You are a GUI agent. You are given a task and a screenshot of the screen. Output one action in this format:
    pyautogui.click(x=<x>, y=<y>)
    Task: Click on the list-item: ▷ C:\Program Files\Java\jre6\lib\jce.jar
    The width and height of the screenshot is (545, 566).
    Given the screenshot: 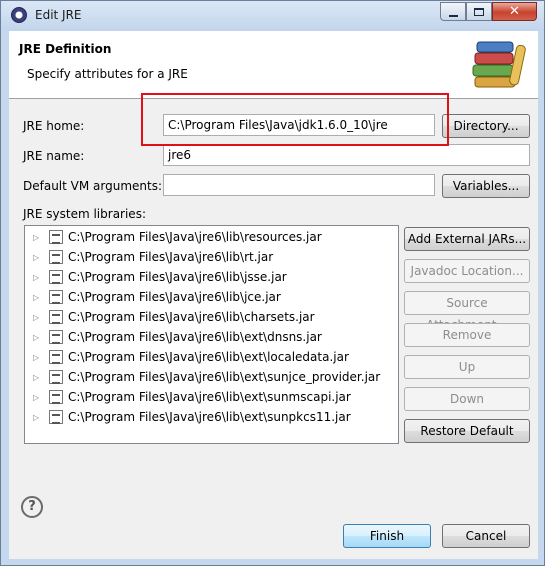 What is the action you would take?
    pyautogui.click(x=211, y=297)
    